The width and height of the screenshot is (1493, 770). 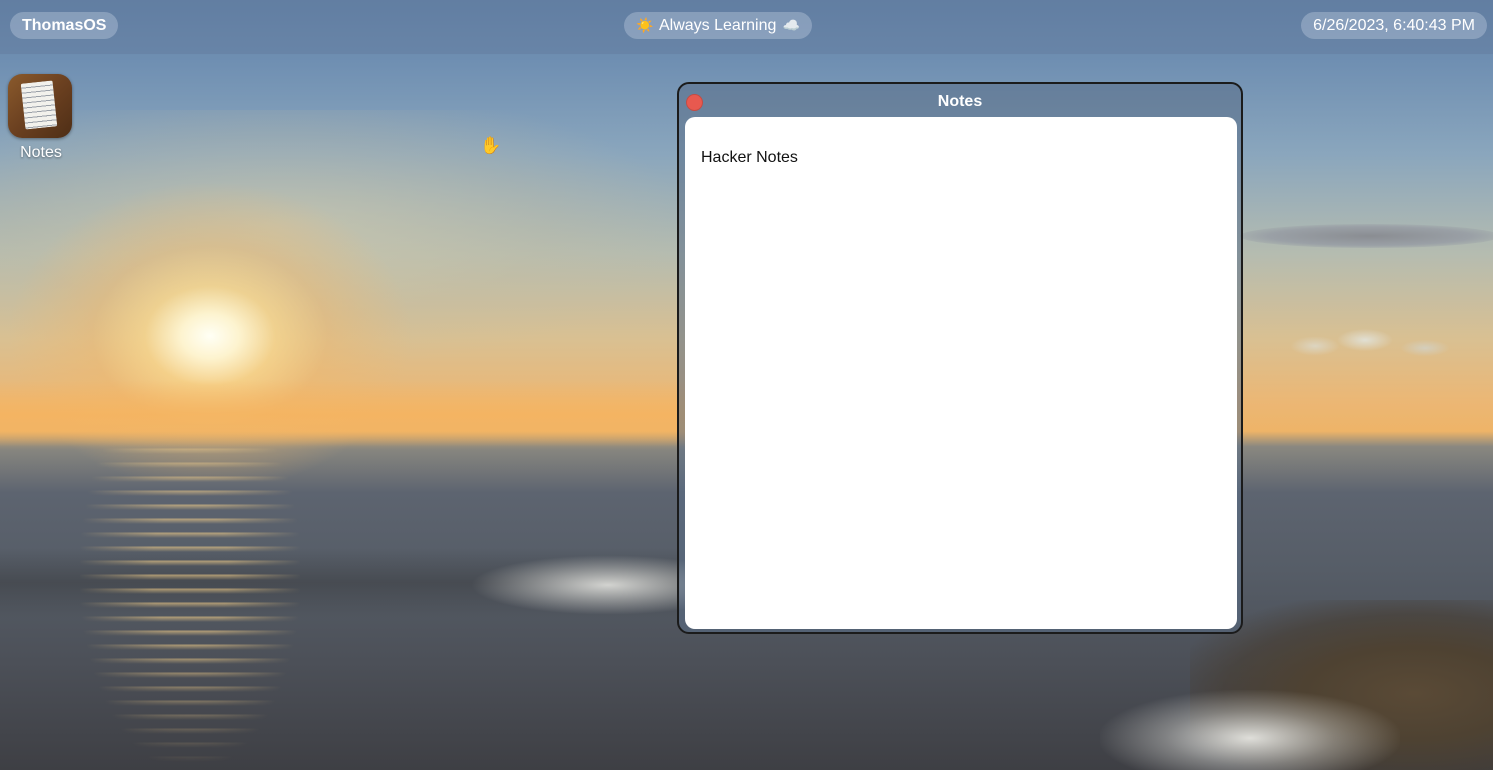 I want to click on status-pill: ☀️ Always Learning ☁️, so click(x=718, y=25).